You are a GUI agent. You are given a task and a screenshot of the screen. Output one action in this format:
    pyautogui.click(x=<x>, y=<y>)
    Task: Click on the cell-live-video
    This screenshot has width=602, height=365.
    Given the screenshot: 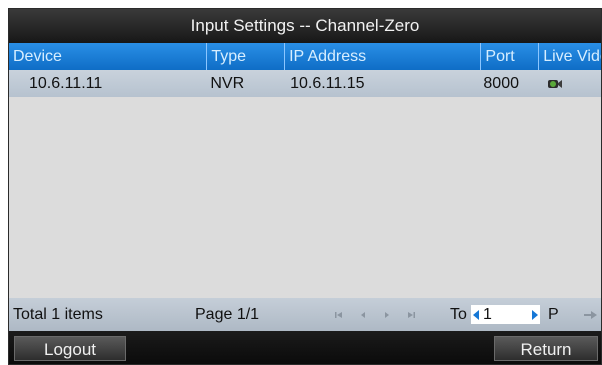 What is the action you would take?
    pyautogui.click(x=570, y=83)
    